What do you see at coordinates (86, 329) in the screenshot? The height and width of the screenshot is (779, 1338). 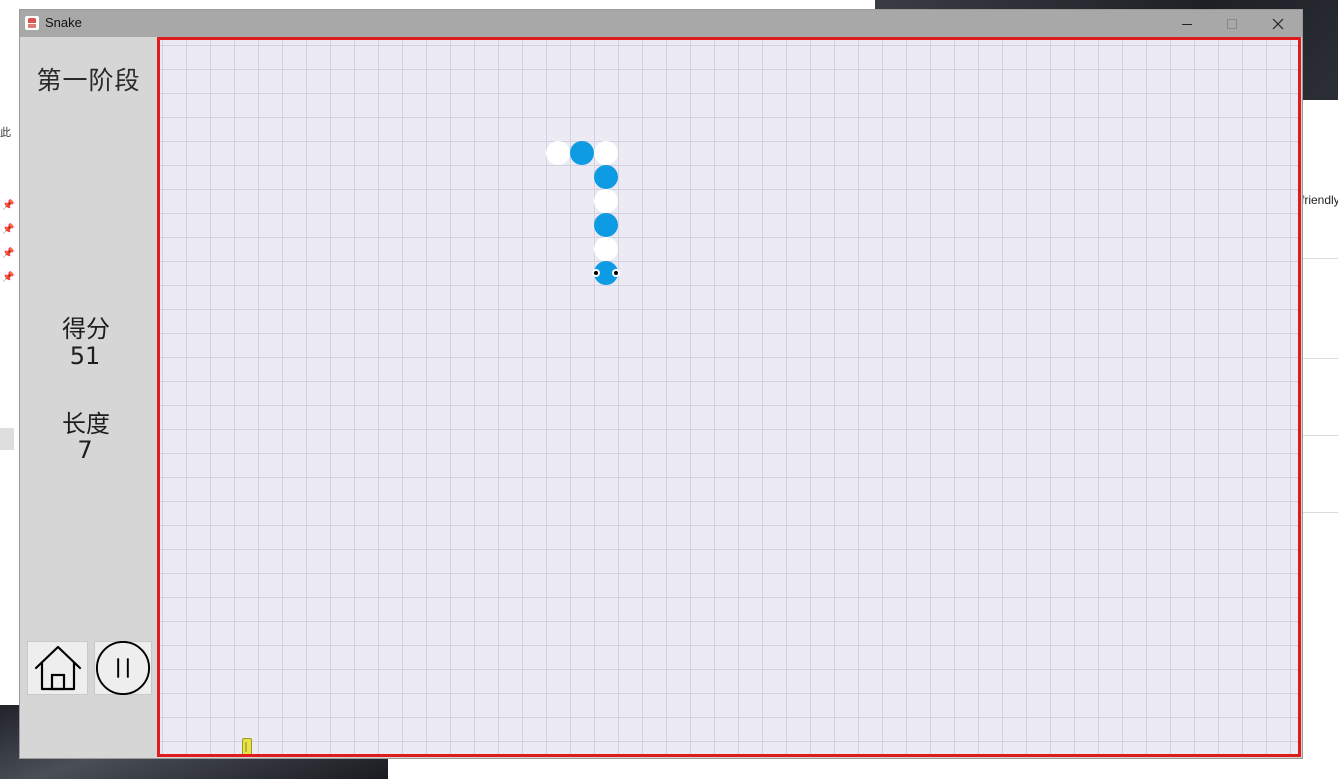 I see `score-label: 得分` at bounding box center [86, 329].